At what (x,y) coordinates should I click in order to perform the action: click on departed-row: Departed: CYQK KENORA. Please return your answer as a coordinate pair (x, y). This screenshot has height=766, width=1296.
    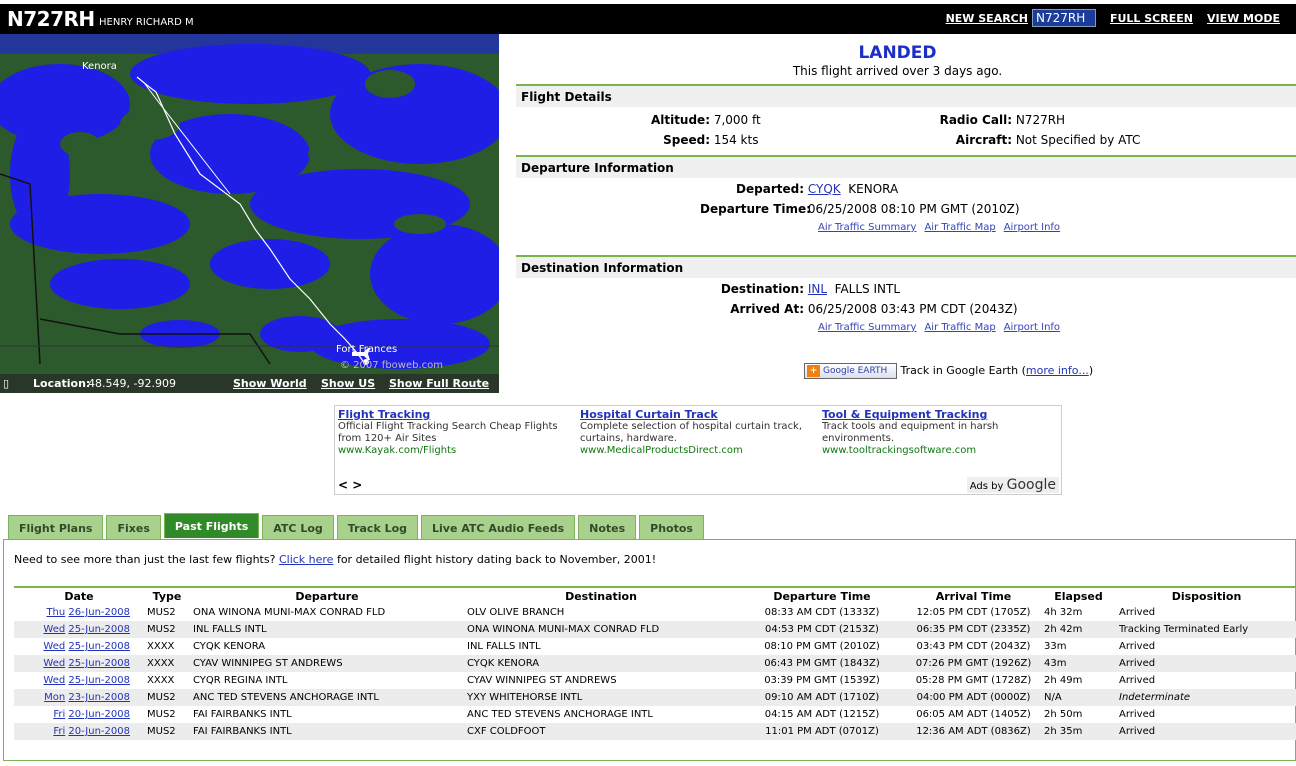
    Looking at the image, I should click on (799, 189).